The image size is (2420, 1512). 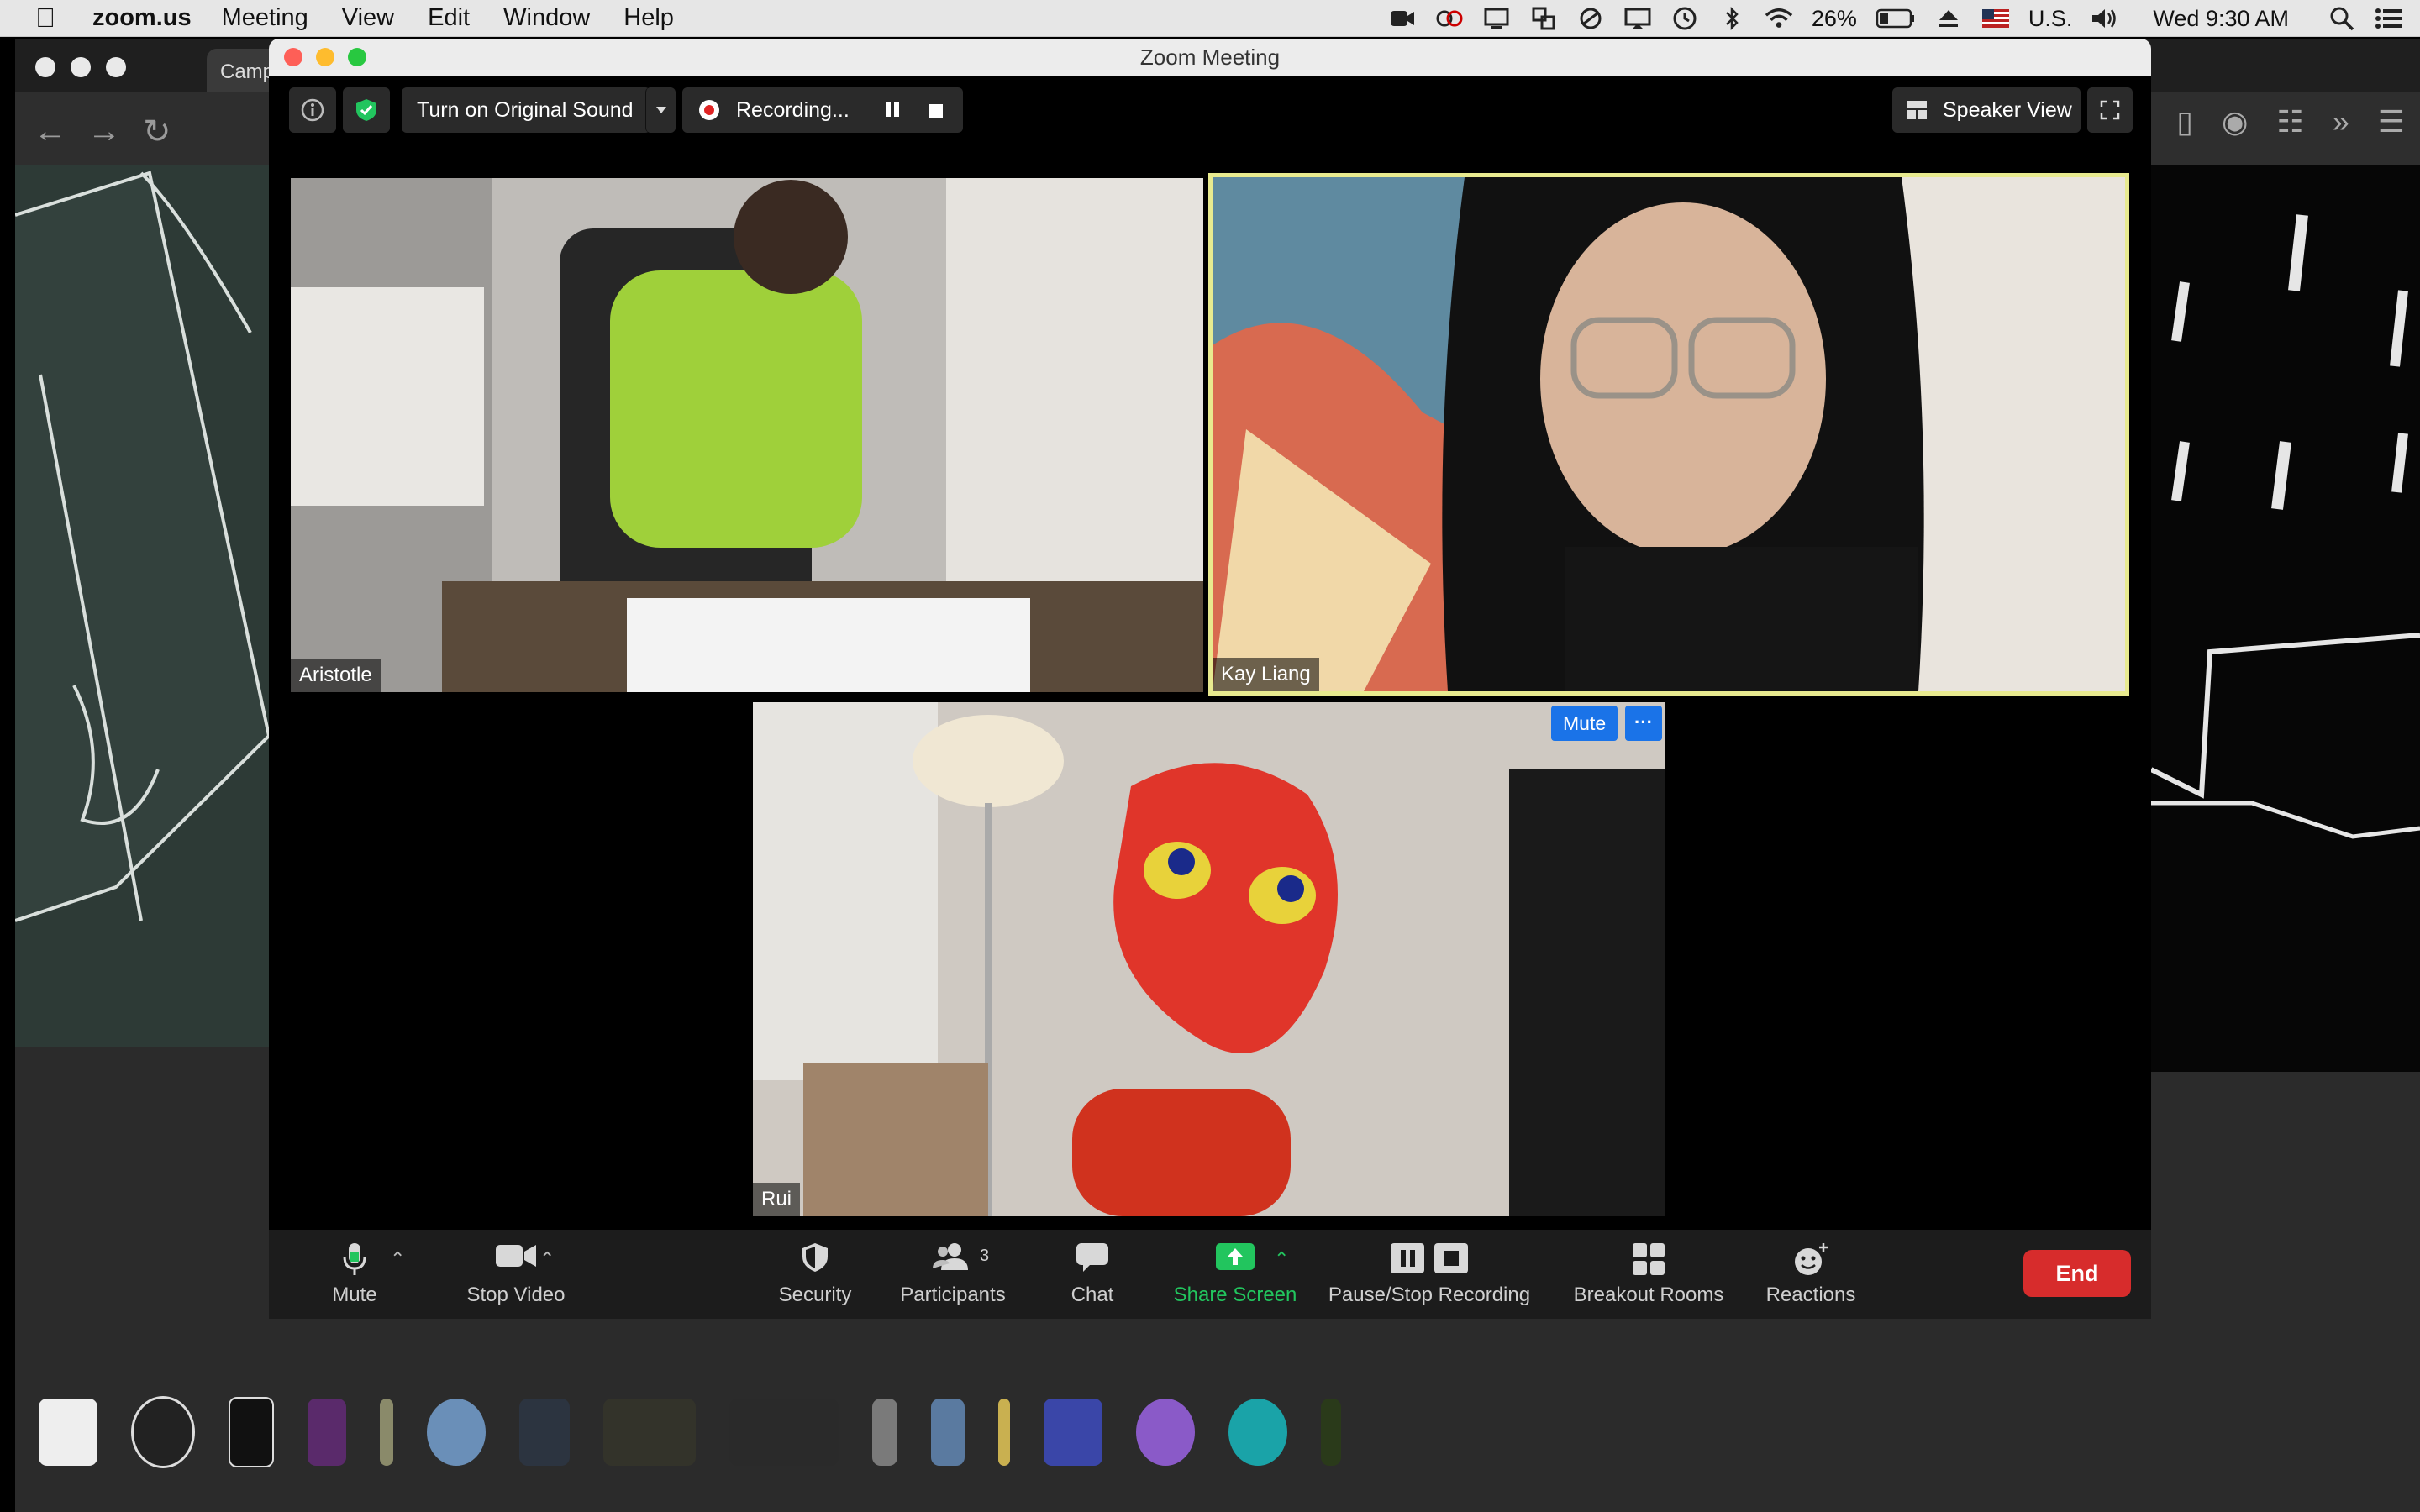 I want to click on sign-icon, so click(x=649, y=1432).